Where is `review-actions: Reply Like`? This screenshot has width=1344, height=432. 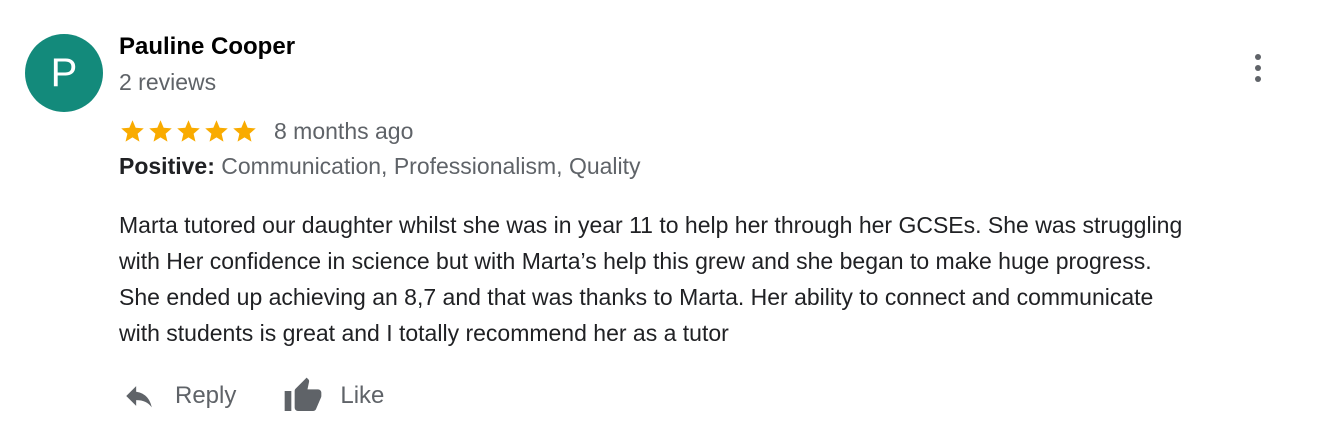
review-actions: Reply Like is located at coordinates (251, 396).